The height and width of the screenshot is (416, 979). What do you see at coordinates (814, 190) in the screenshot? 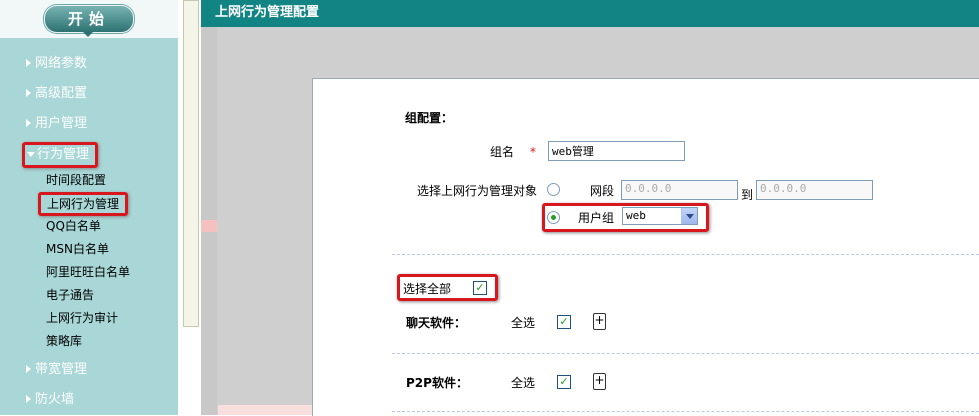
I see `ip-end-input: 0.0.0.0` at bounding box center [814, 190].